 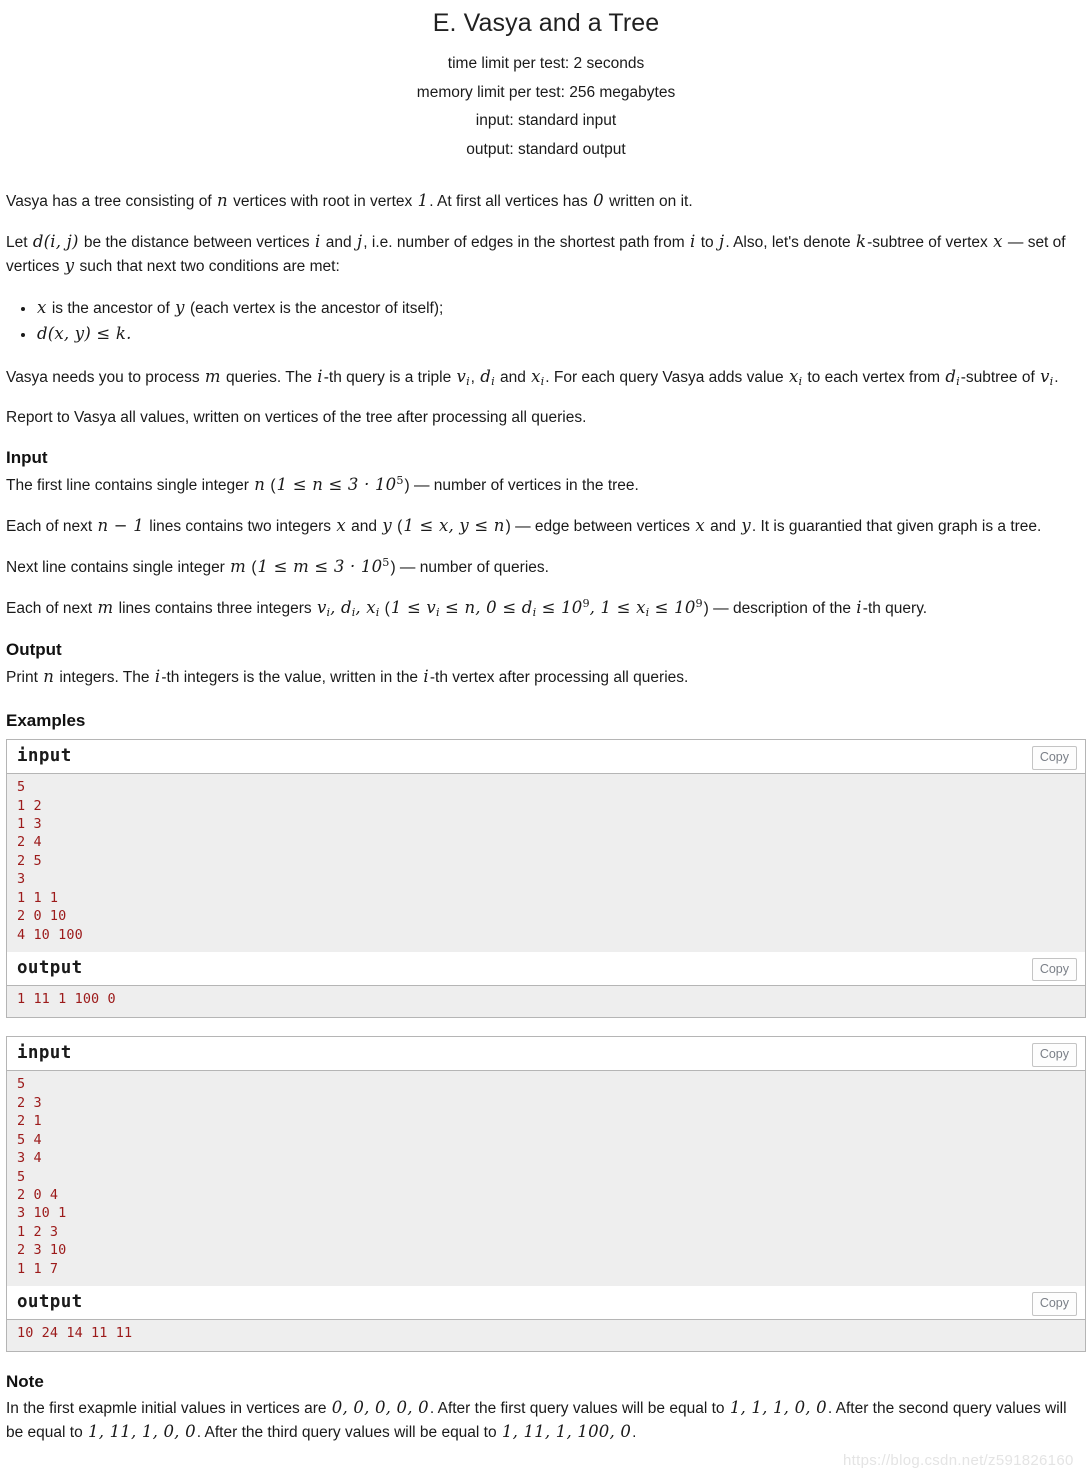 What do you see at coordinates (779, 608) in the screenshot?
I see `text-fragment: ) — description of the` at bounding box center [779, 608].